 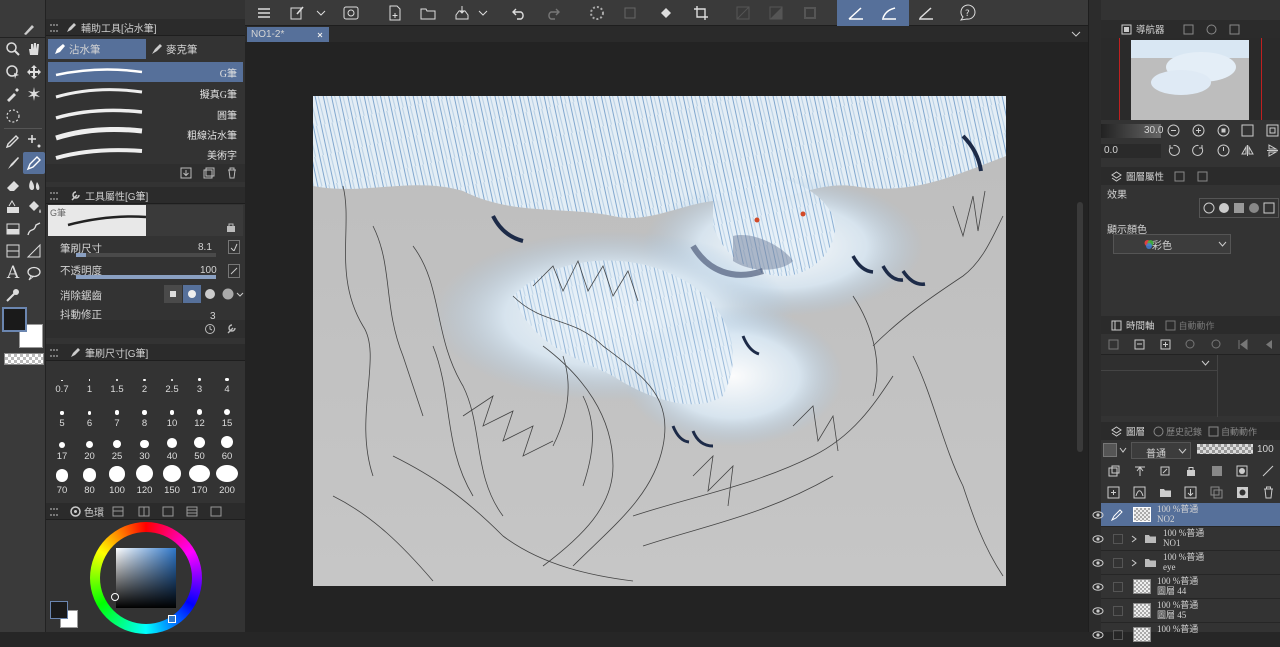 What do you see at coordinates (172, 447) in the screenshot?
I see `brush-size-option: 40` at bounding box center [172, 447].